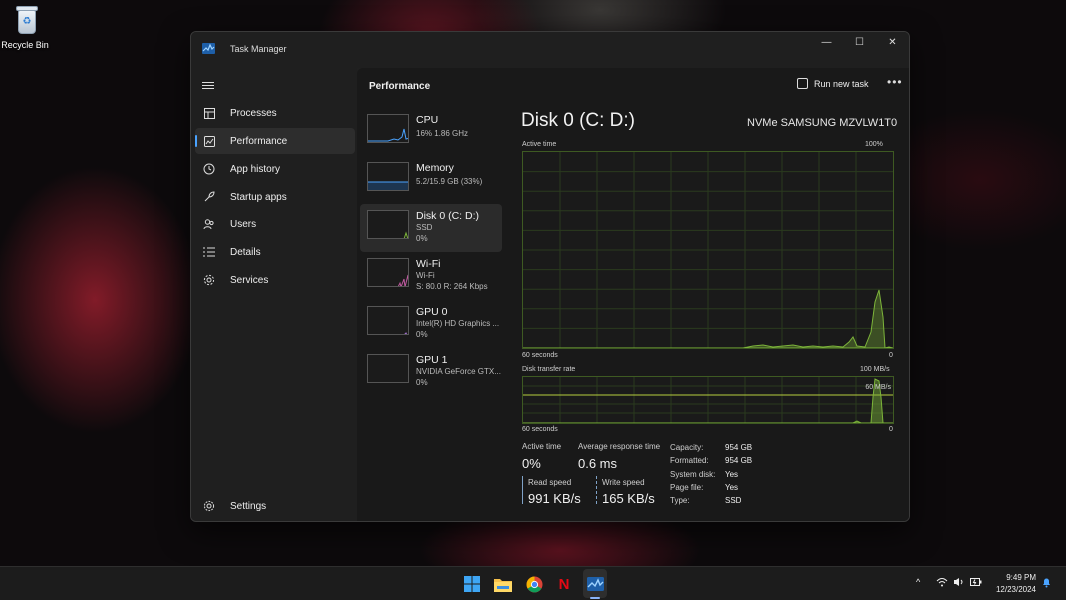 The height and width of the screenshot is (600, 1066). Describe the element at coordinates (209, 113) in the screenshot. I see `processes-icon` at that location.